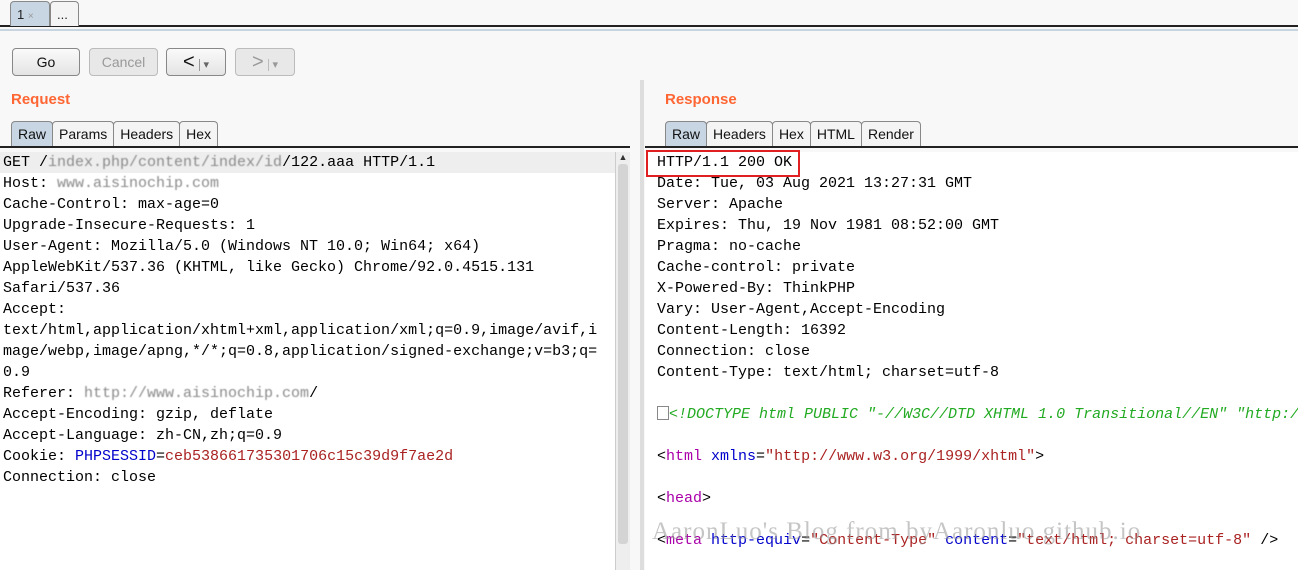 The image size is (1298, 570). What do you see at coordinates (756, 288) in the screenshot?
I see `header-line: X-Powered-By: ThinkPHP` at bounding box center [756, 288].